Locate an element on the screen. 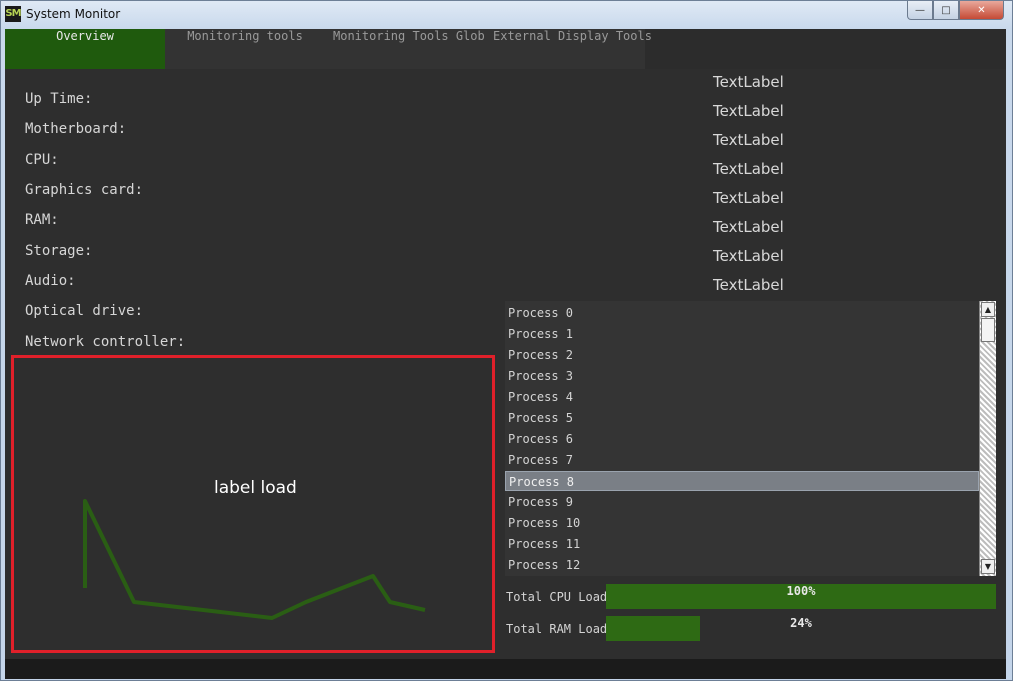  process-list-scrollbar: ▲ ▼ is located at coordinates (987, 438).